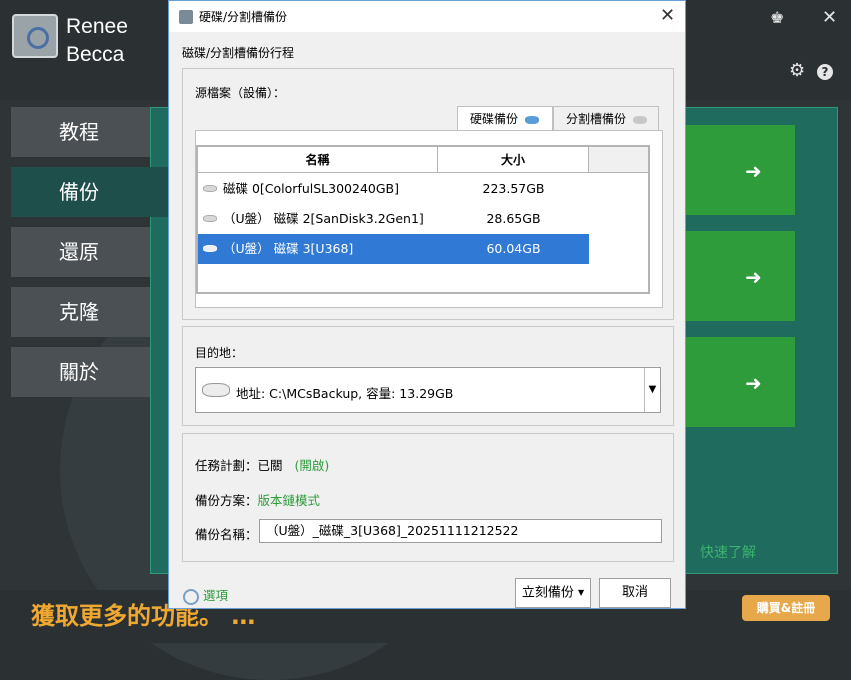 The height and width of the screenshot is (680, 851). What do you see at coordinates (740, 382) in the screenshot?
I see `backup-card-3: ➜` at bounding box center [740, 382].